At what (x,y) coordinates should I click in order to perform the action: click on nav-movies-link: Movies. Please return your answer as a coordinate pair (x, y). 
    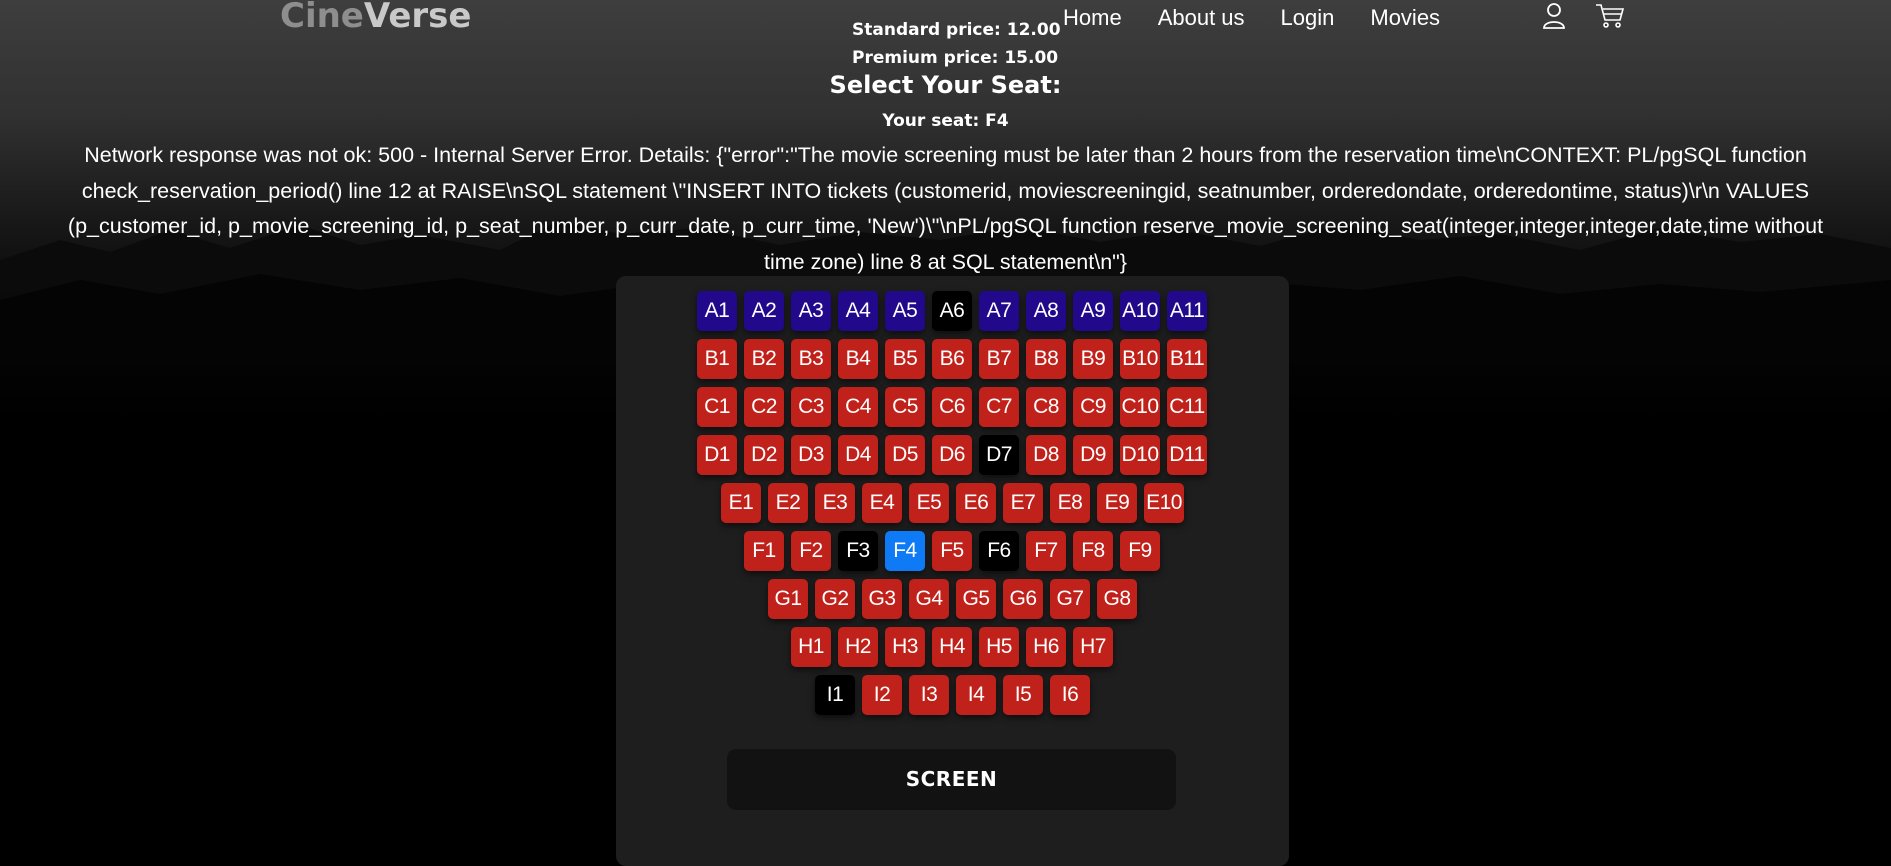
    Looking at the image, I should click on (1405, 18).